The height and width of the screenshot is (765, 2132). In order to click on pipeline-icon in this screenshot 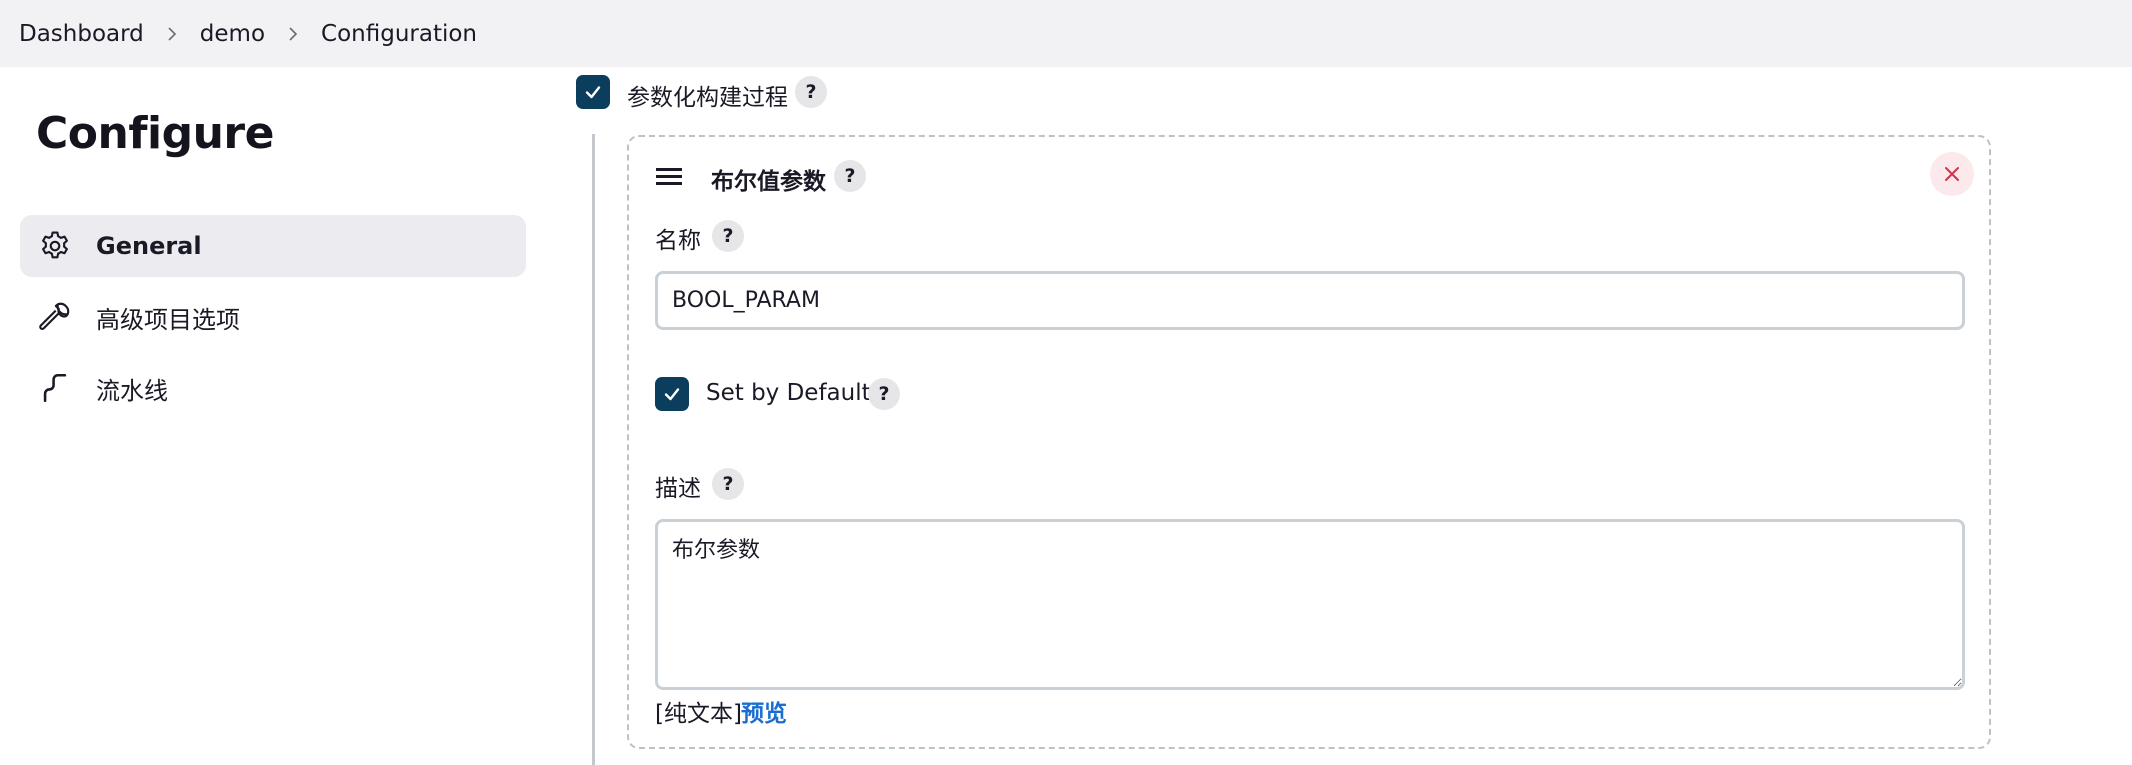, I will do `click(66, 388)`.